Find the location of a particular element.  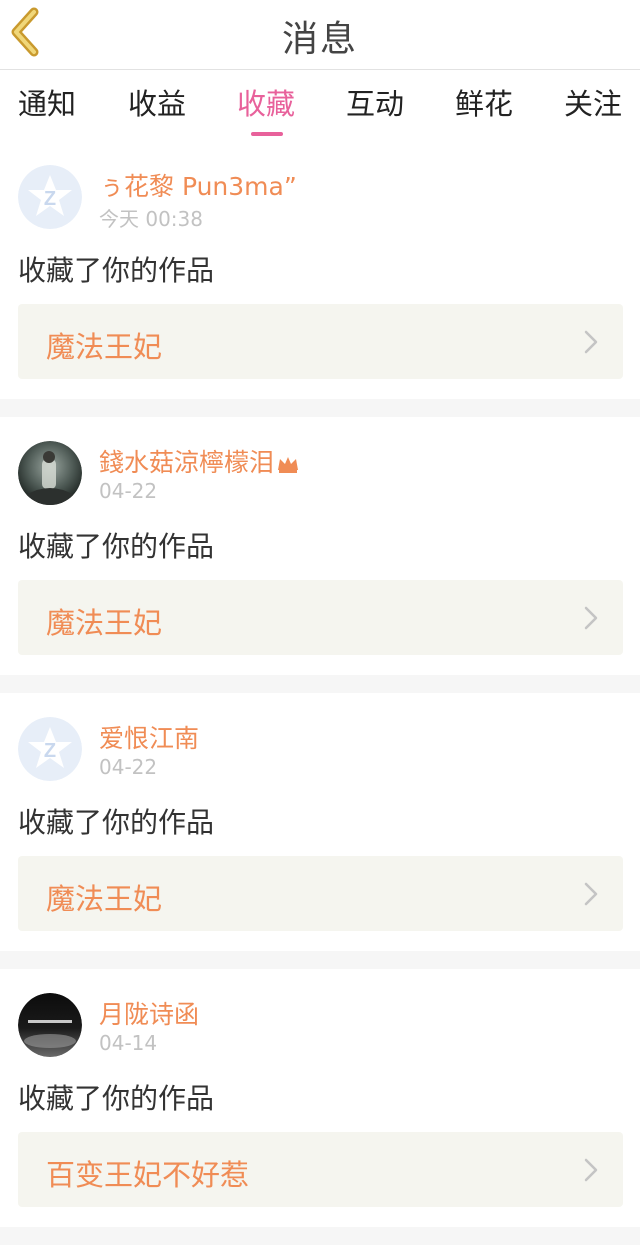

tab-bar: 通知 收益 收藏 互动 鲜花 关注 is located at coordinates (320, 106).